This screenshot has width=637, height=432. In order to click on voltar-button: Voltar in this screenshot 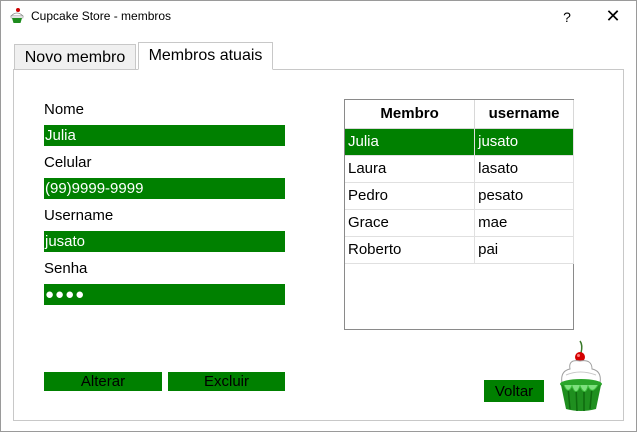, I will do `click(514, 391)`.